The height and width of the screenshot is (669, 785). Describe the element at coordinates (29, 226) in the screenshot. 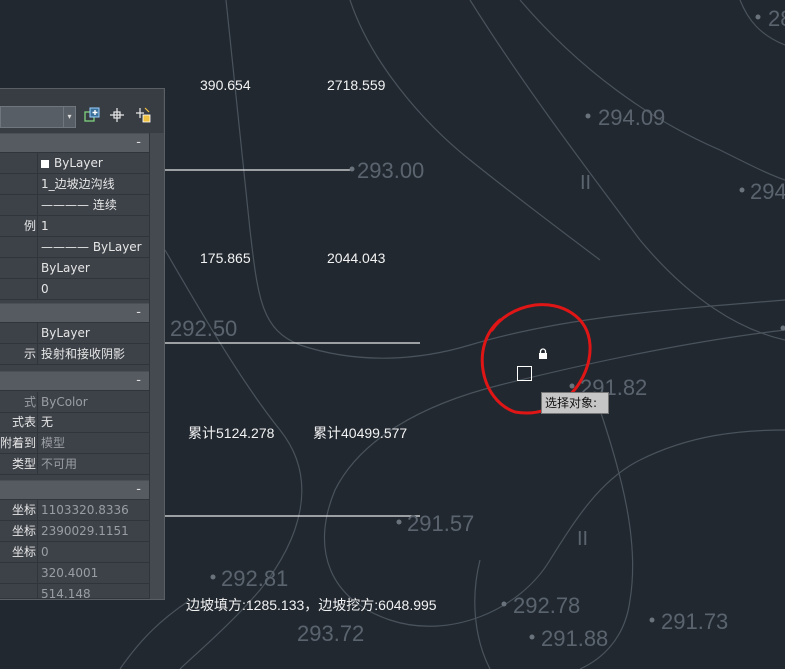

I see `property-key: 例` at that location.